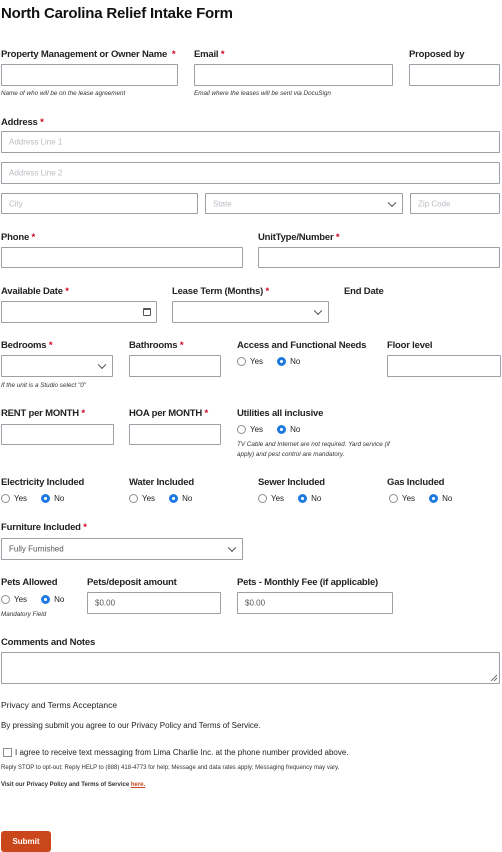  What do you see at coordinates (315, 603) in the screenshot?
I see `pets-fee-input: $0.00` at bounding box center [315, 603].